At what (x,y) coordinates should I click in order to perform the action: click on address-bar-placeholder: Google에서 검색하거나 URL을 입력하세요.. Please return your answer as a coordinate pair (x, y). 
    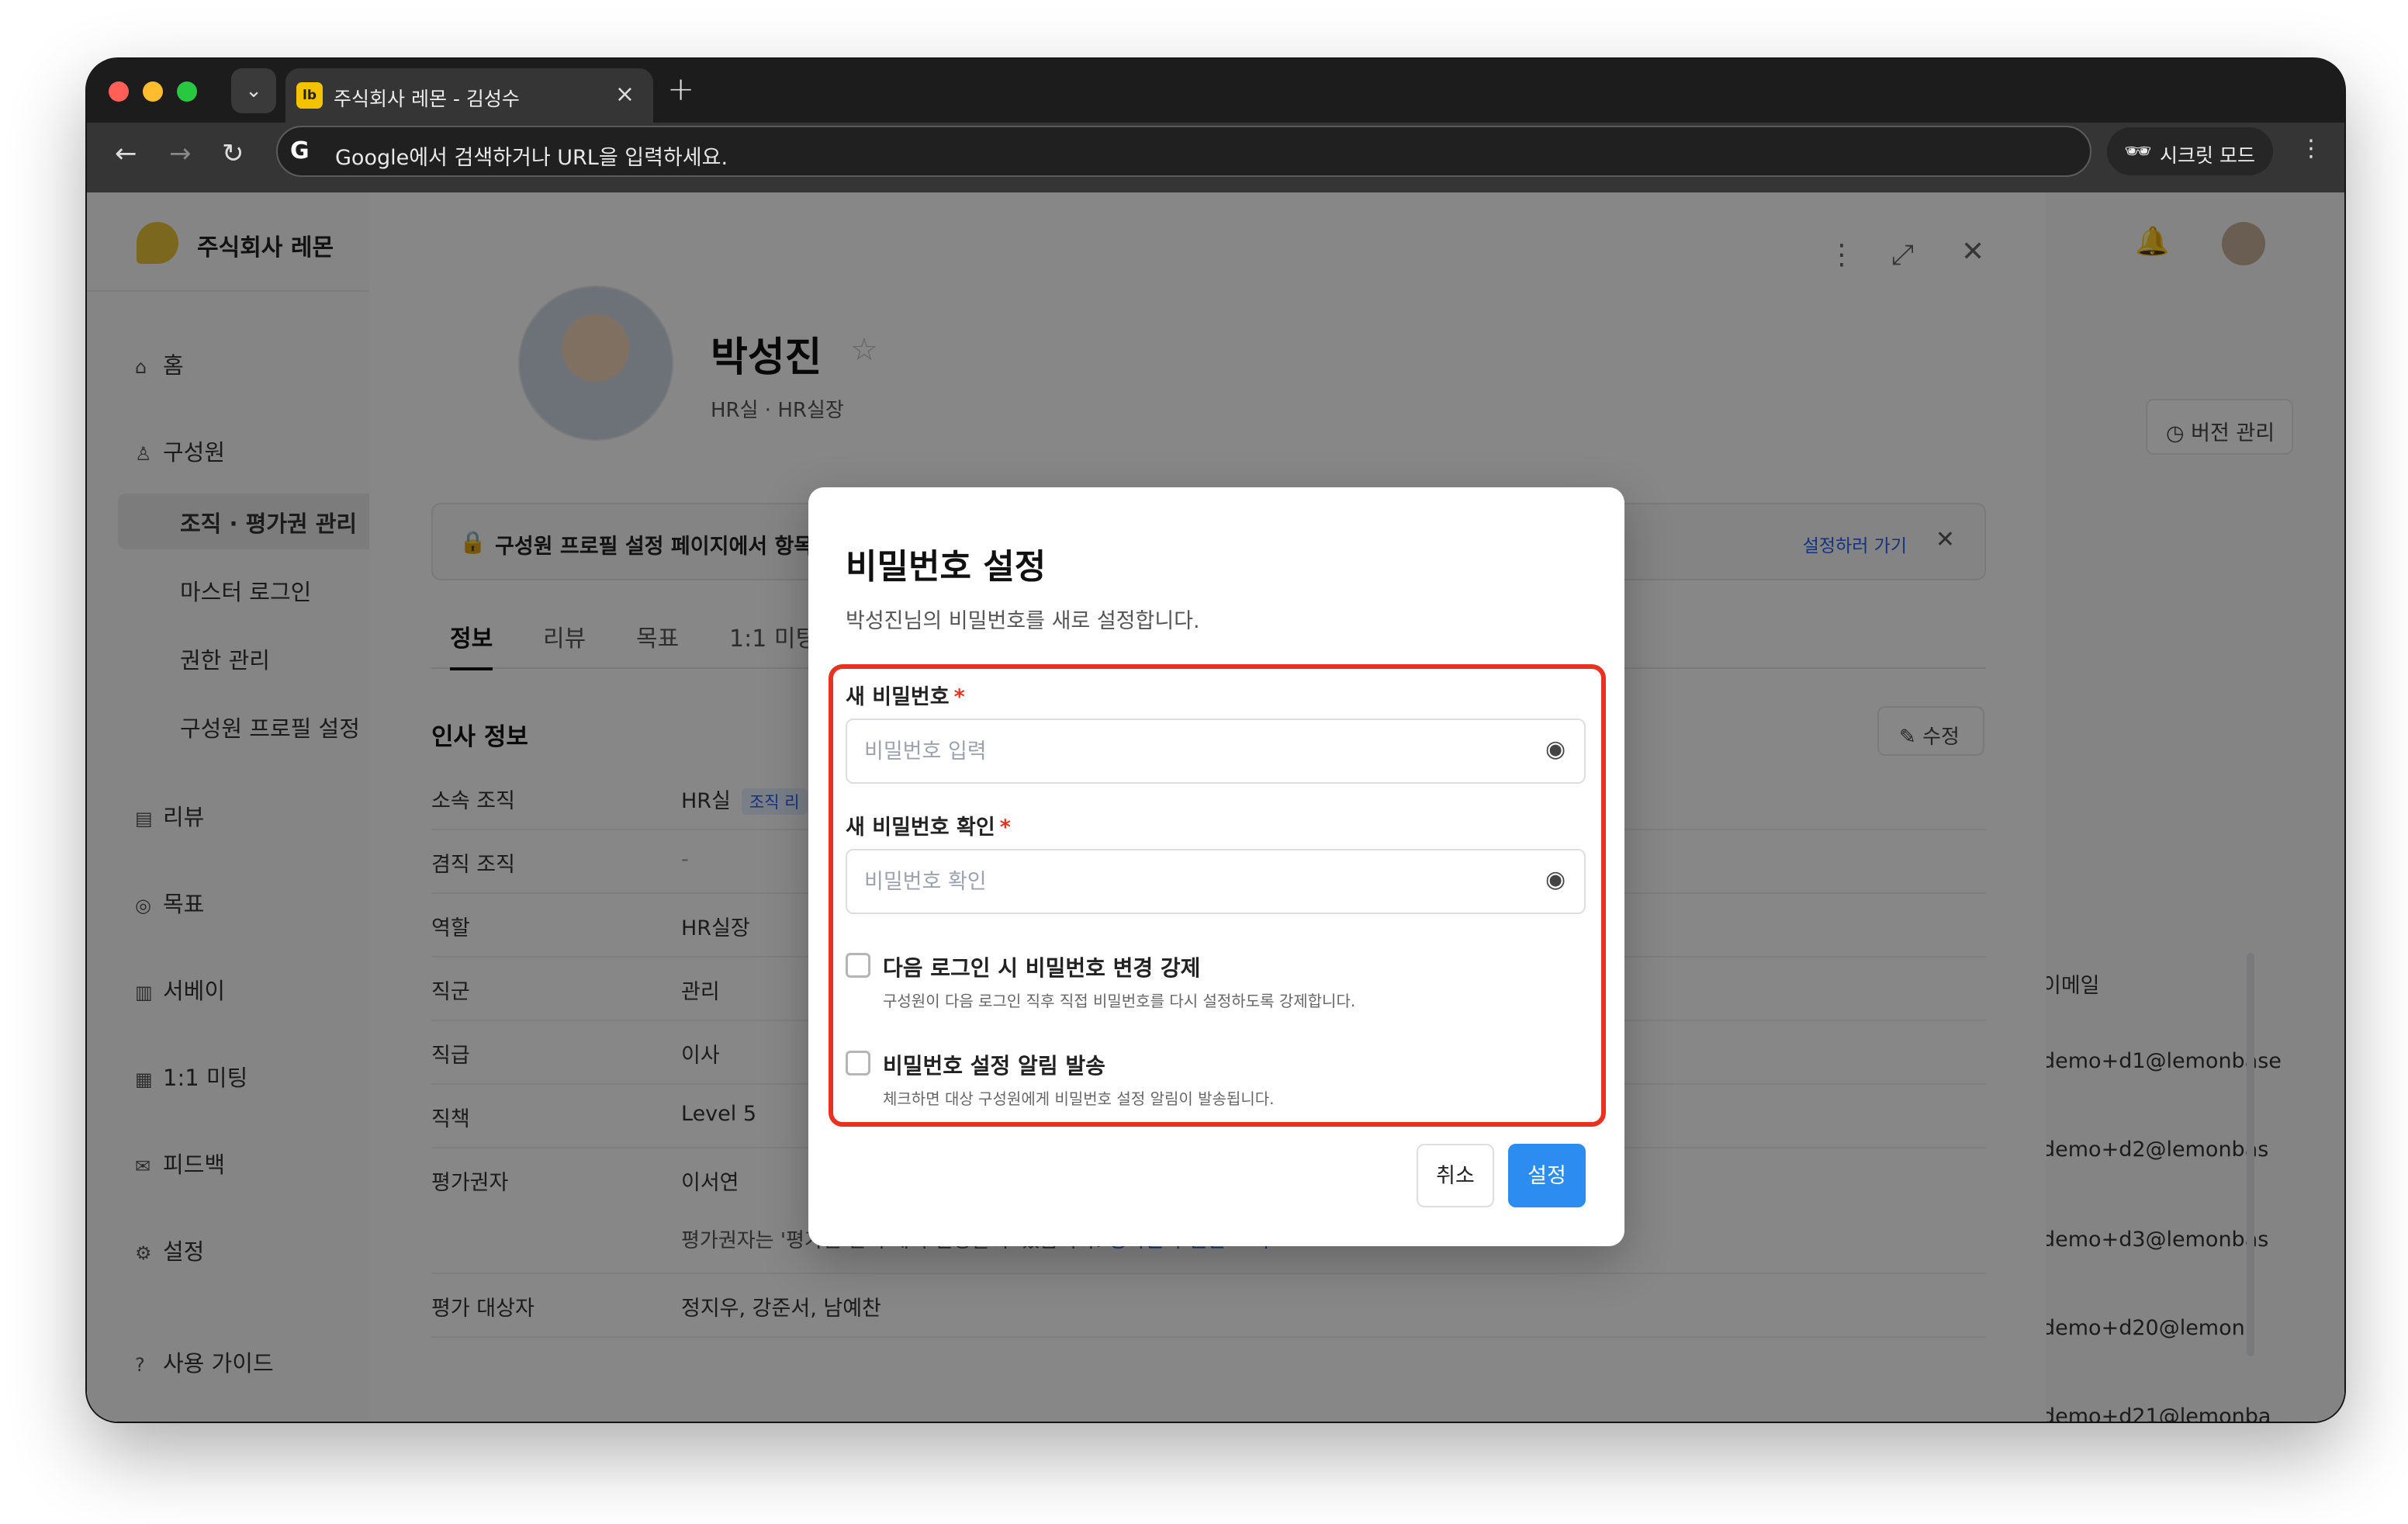
    Looking at the image, I should click on (531, 158).